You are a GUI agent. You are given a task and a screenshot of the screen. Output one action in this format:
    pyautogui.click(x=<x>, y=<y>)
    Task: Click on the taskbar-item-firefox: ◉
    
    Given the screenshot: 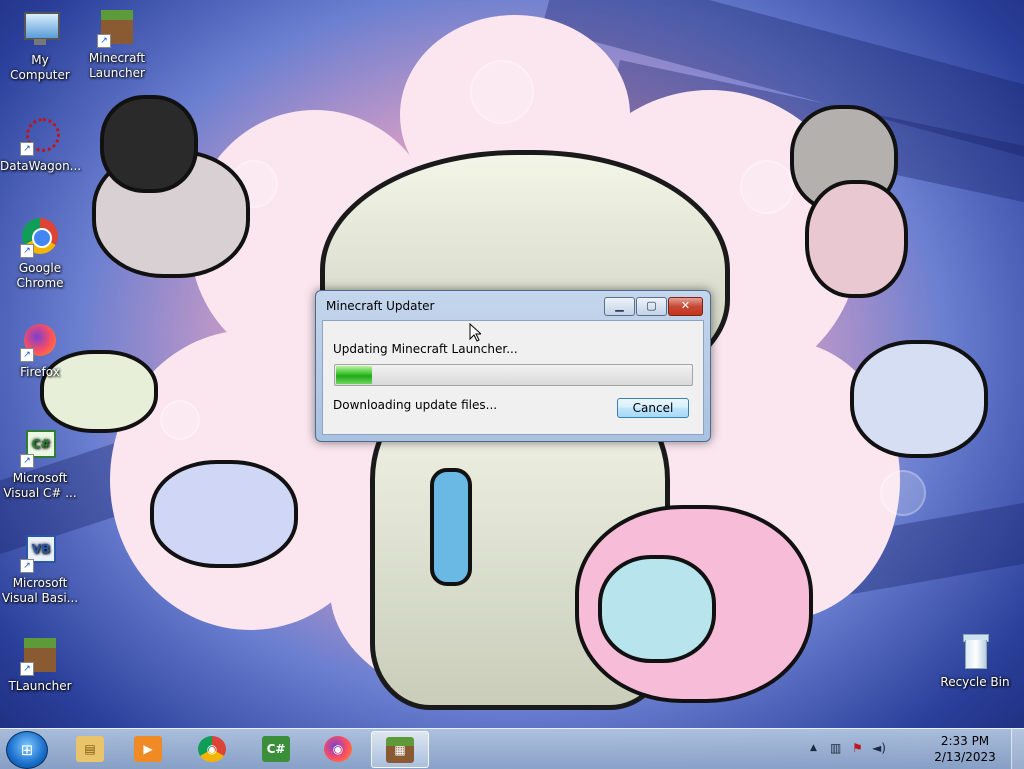 What is the action you would take?
    pyautogui.click(x=338, y=748)
    